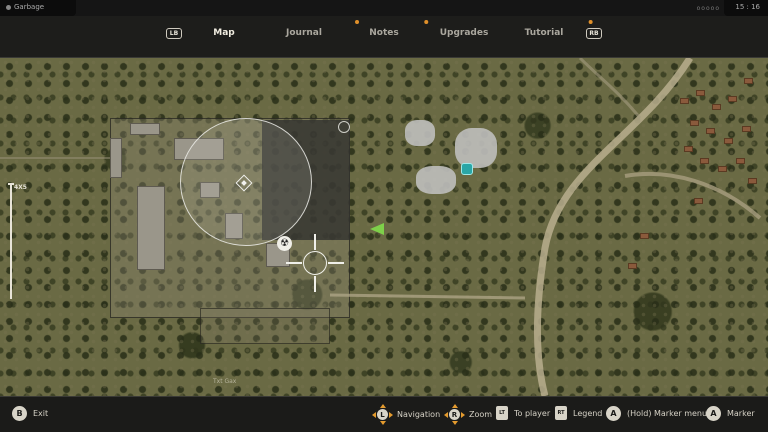  I want to click on rb-bumper-icon: RB, so click(594, 33).